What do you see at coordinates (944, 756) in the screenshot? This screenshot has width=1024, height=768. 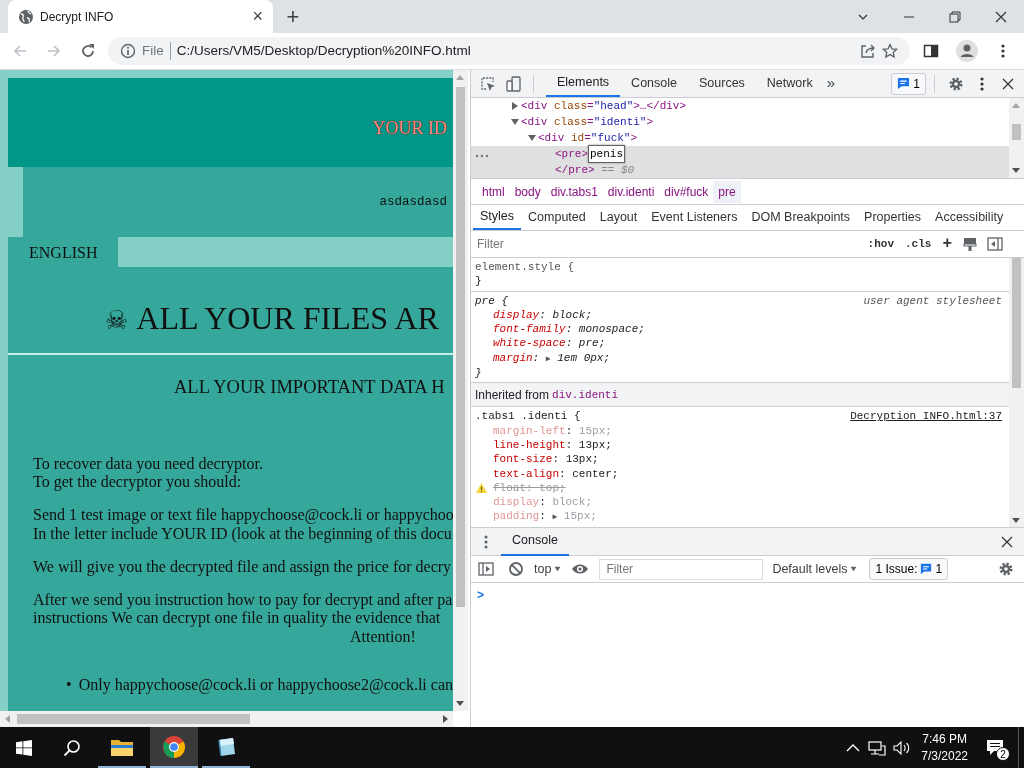 I see `clock-date: 7/3/2022` at bounding box center [944, 756].